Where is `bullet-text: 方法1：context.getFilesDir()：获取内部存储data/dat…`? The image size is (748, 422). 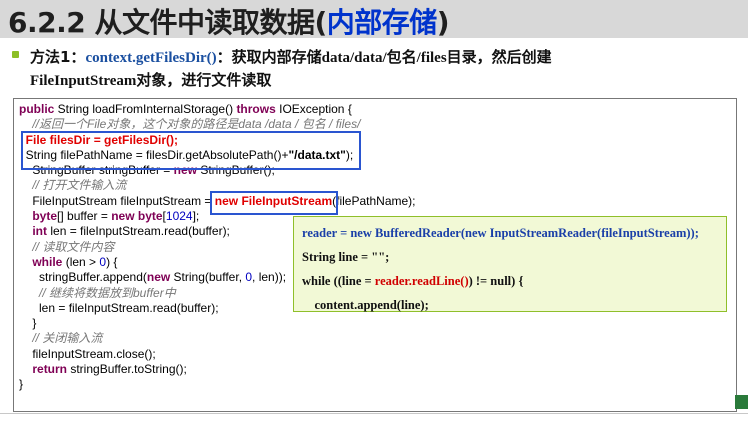
bullet-text: 方法1：context.getFilesDir()：获取内部存储data/dat… is located at coordinates (291, 68).